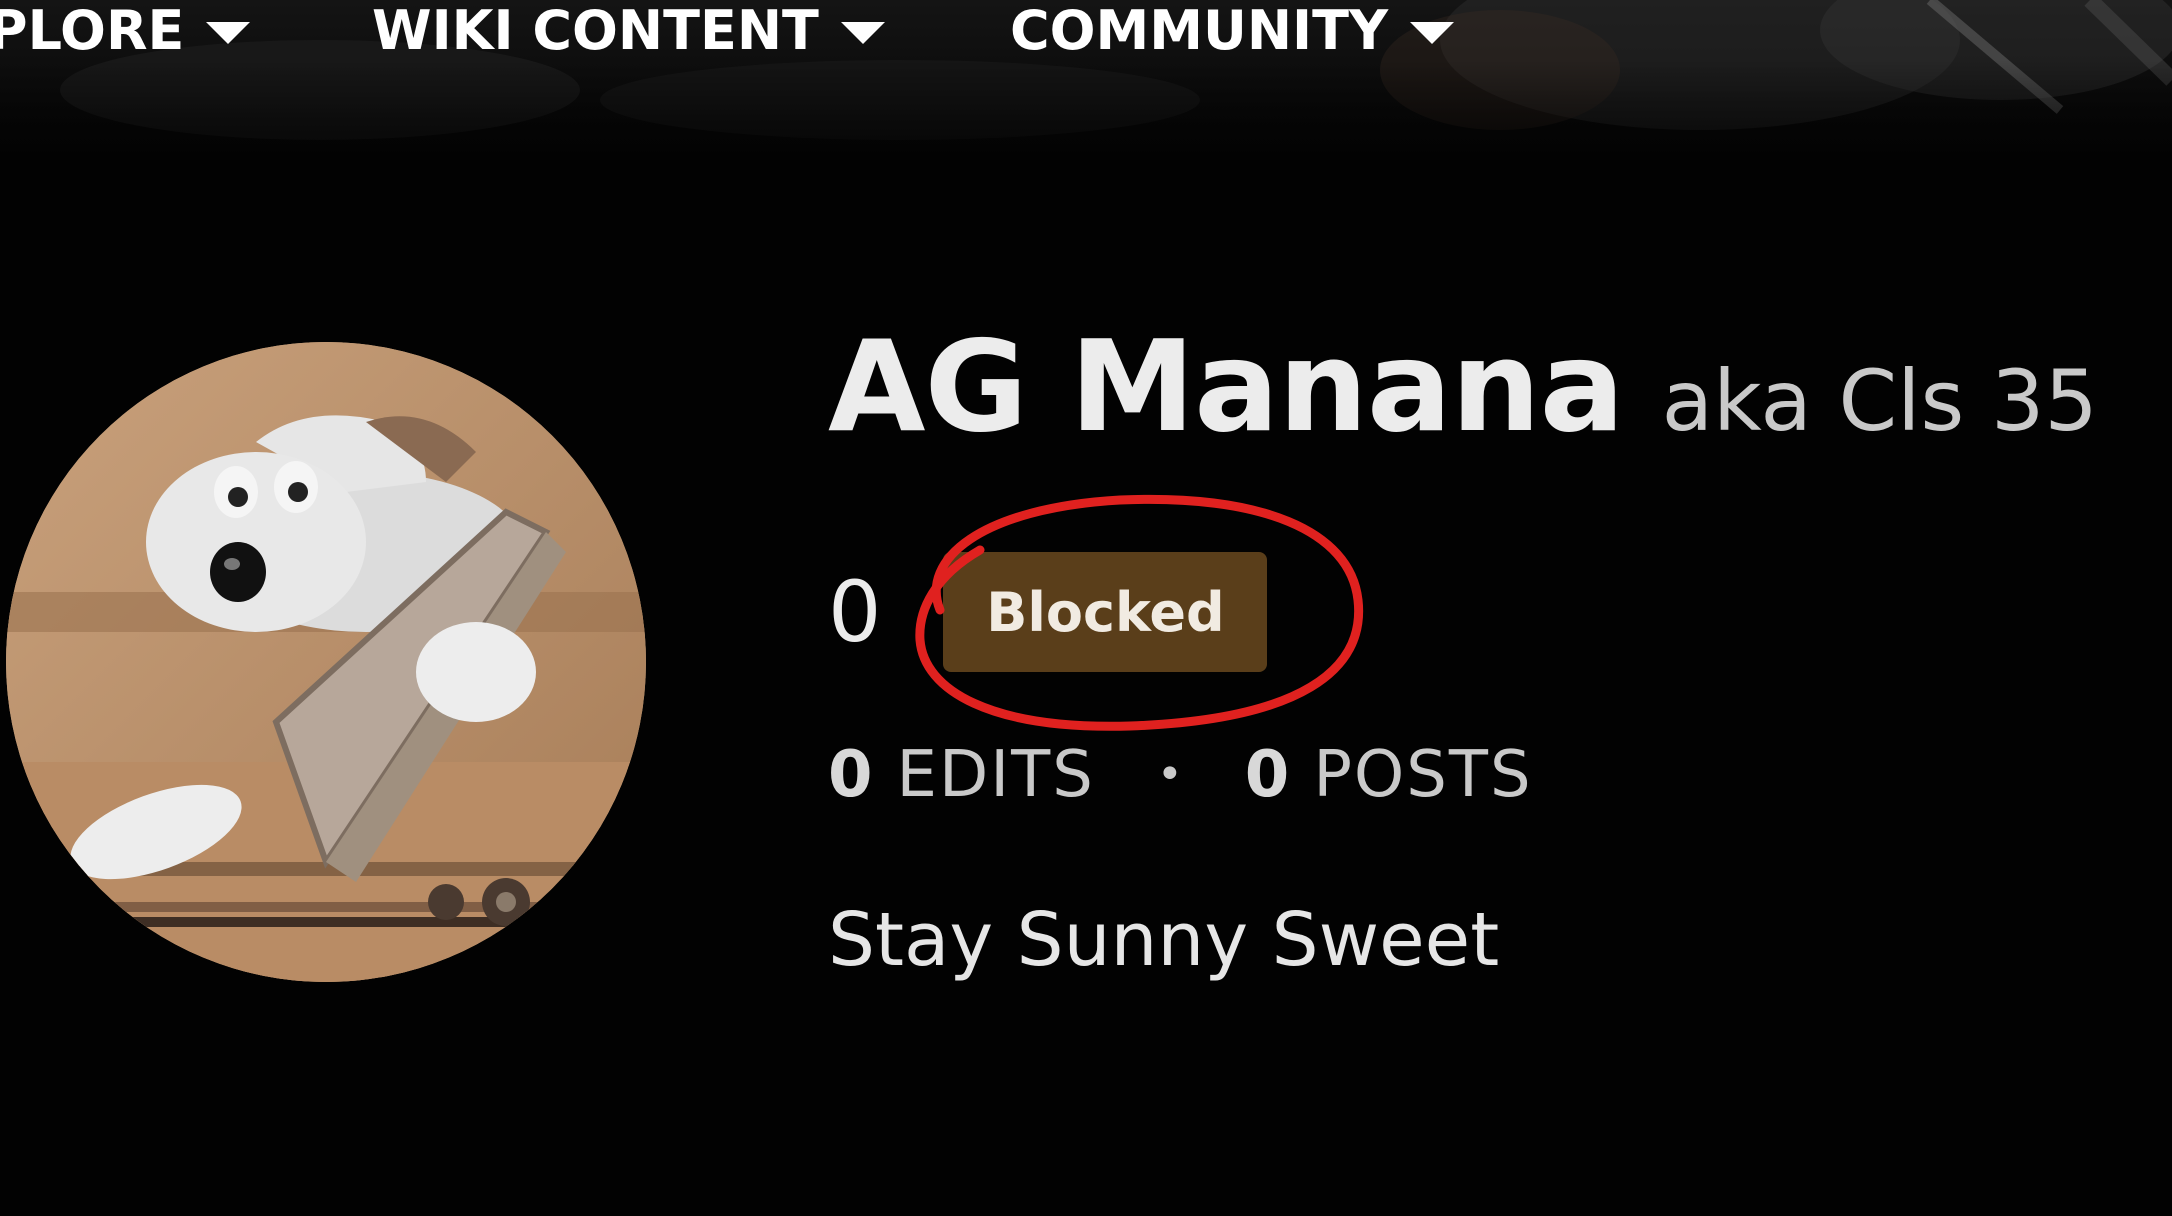 This screenshot has height=1216, width=2172. Describe the element at coordinates (92, 31) in the screenshot. I see `nav-explore-label: PLORE` at that location.